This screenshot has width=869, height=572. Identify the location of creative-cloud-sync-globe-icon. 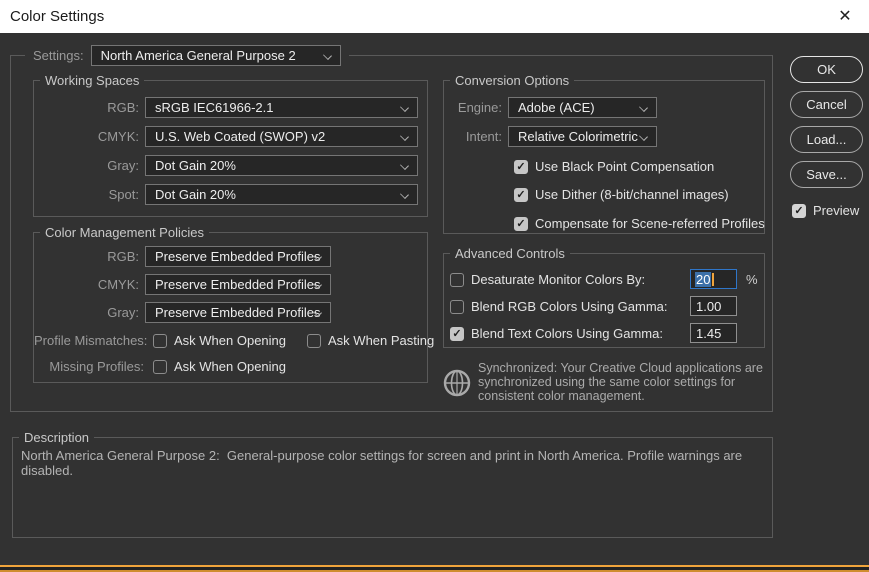
(457, 383).